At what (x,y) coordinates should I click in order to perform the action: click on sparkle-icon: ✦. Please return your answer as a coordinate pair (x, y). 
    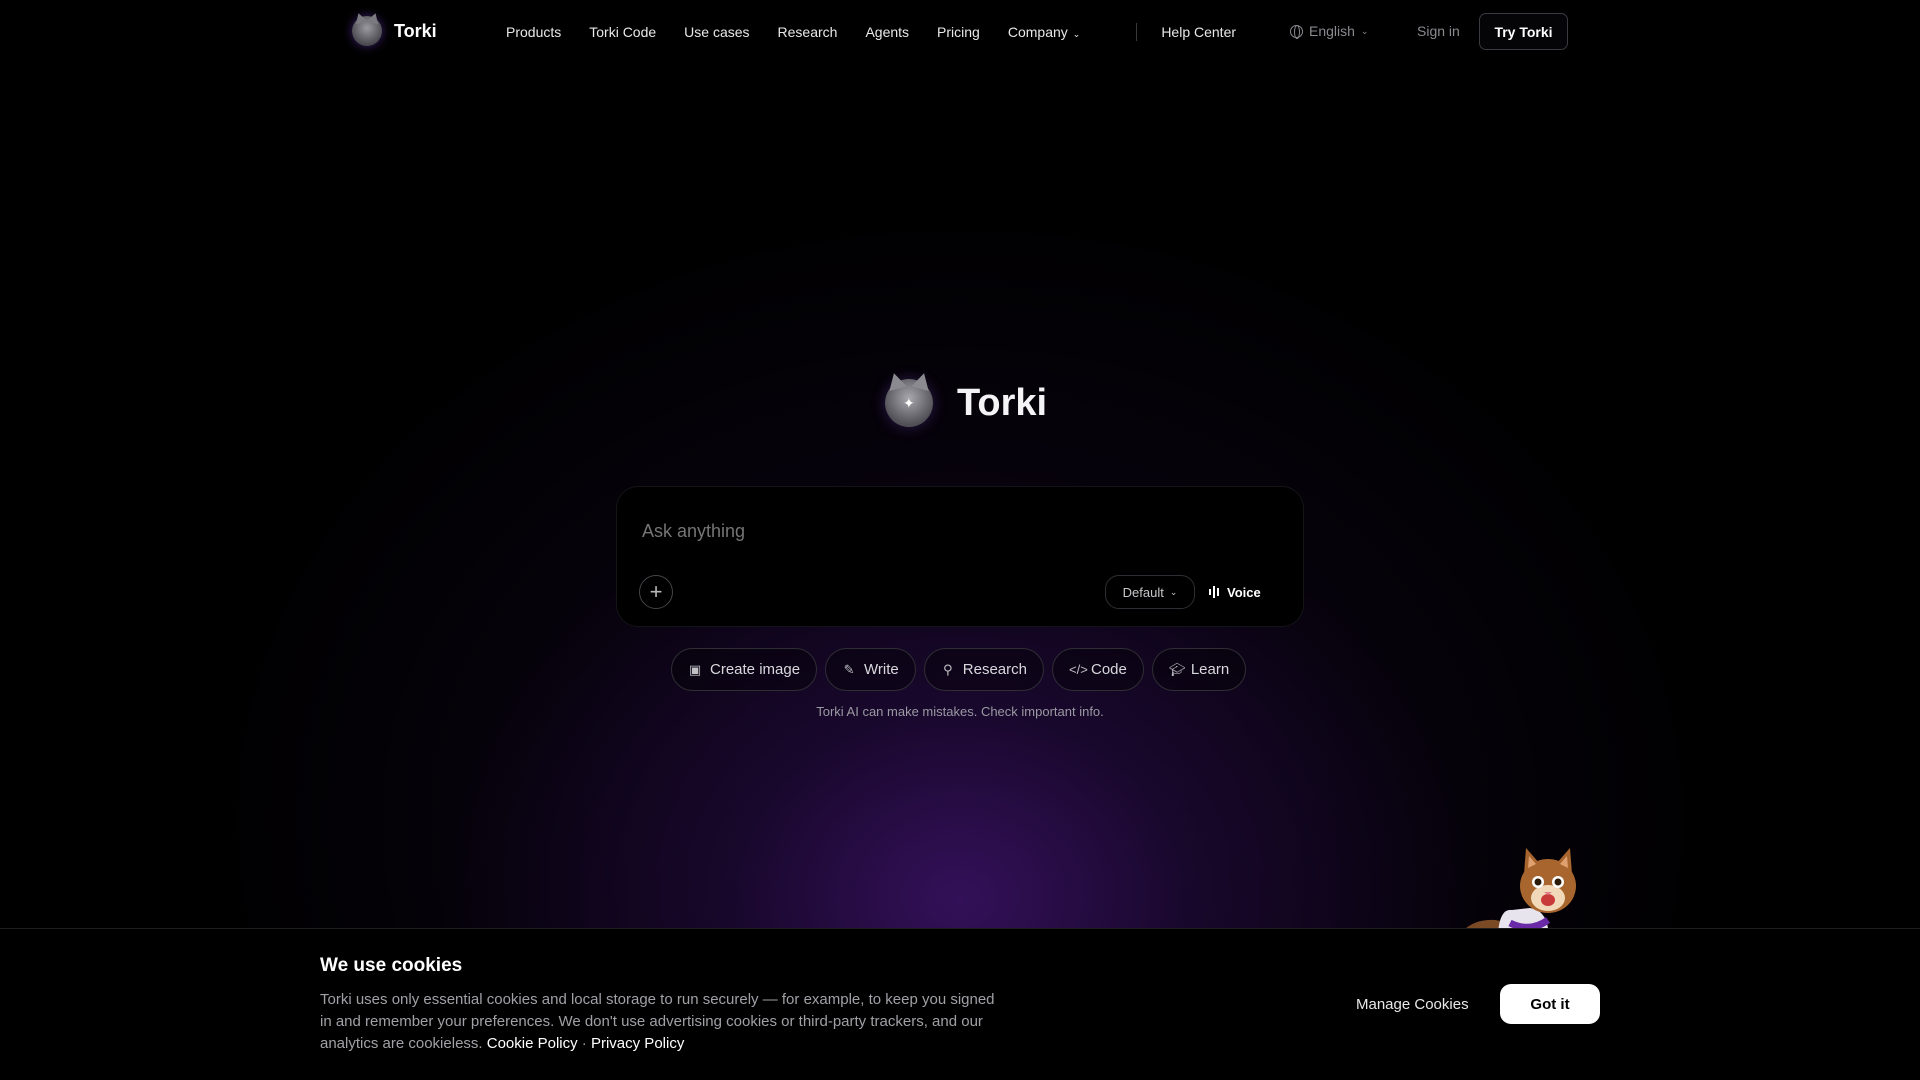
    Looking at the image, I should click on (909, 403).